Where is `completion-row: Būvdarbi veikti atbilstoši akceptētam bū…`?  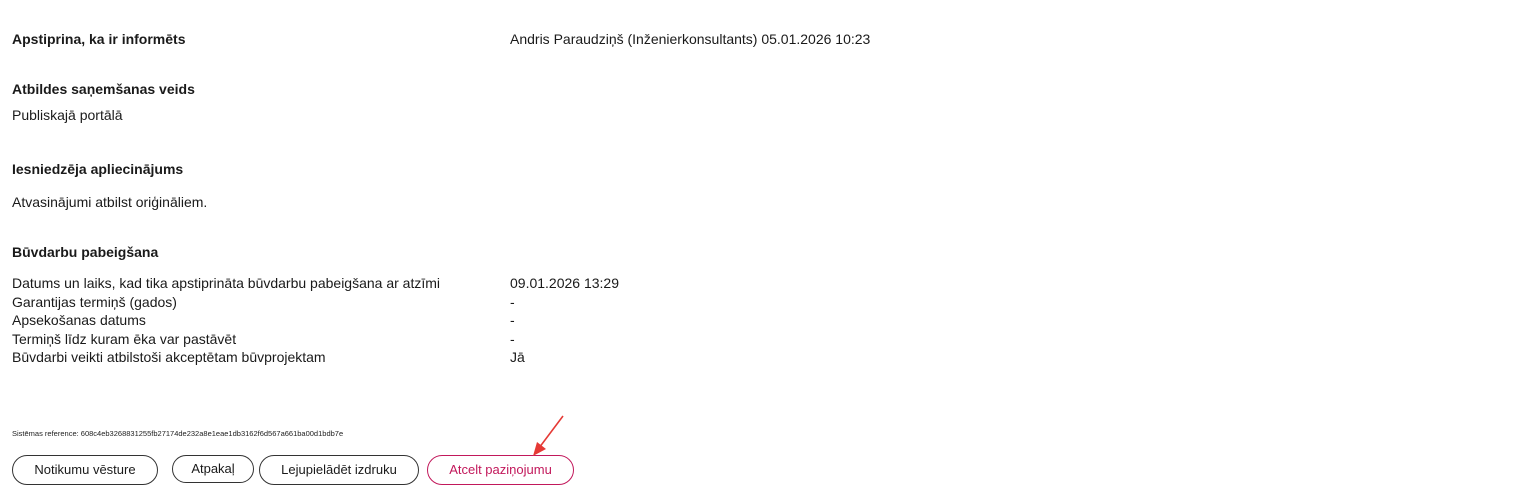
completion-row: Būvdarbi veikti atbilstoši akceptētam bū… is located at coordinates (462, 357).